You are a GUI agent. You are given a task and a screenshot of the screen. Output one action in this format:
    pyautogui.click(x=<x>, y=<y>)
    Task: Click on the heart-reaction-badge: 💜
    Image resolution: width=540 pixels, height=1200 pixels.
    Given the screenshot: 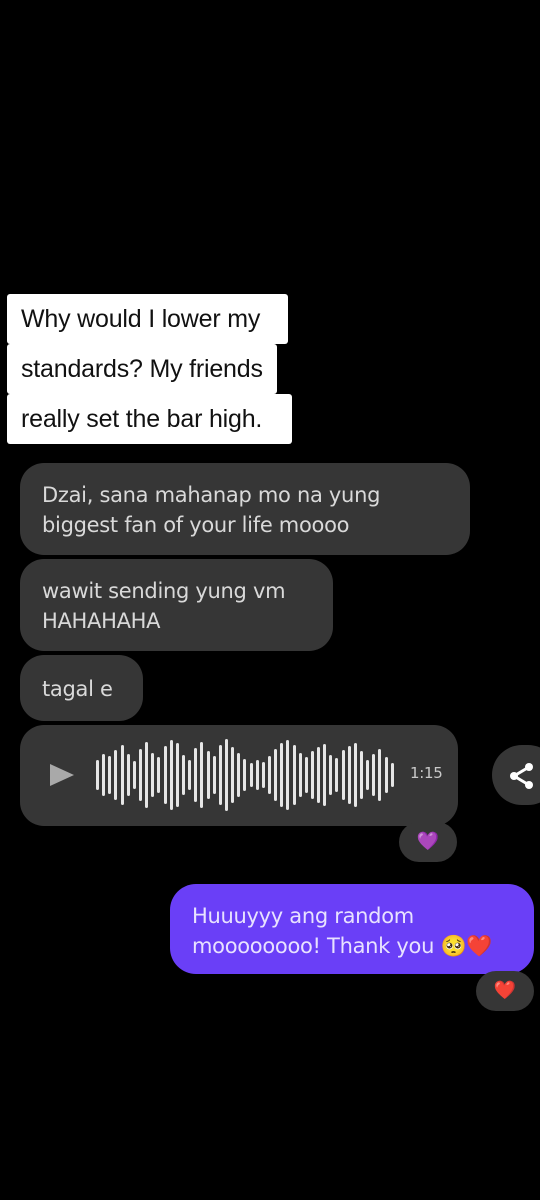 What is the action you would take?
    pyautogui.click(x=428, y=842)
    